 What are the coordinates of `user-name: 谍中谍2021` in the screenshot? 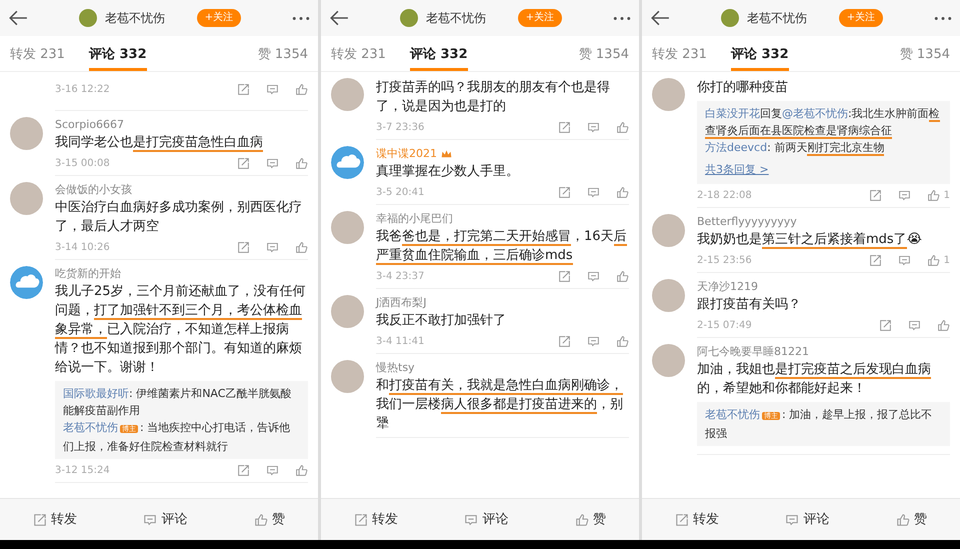 It's located at (406, 154).